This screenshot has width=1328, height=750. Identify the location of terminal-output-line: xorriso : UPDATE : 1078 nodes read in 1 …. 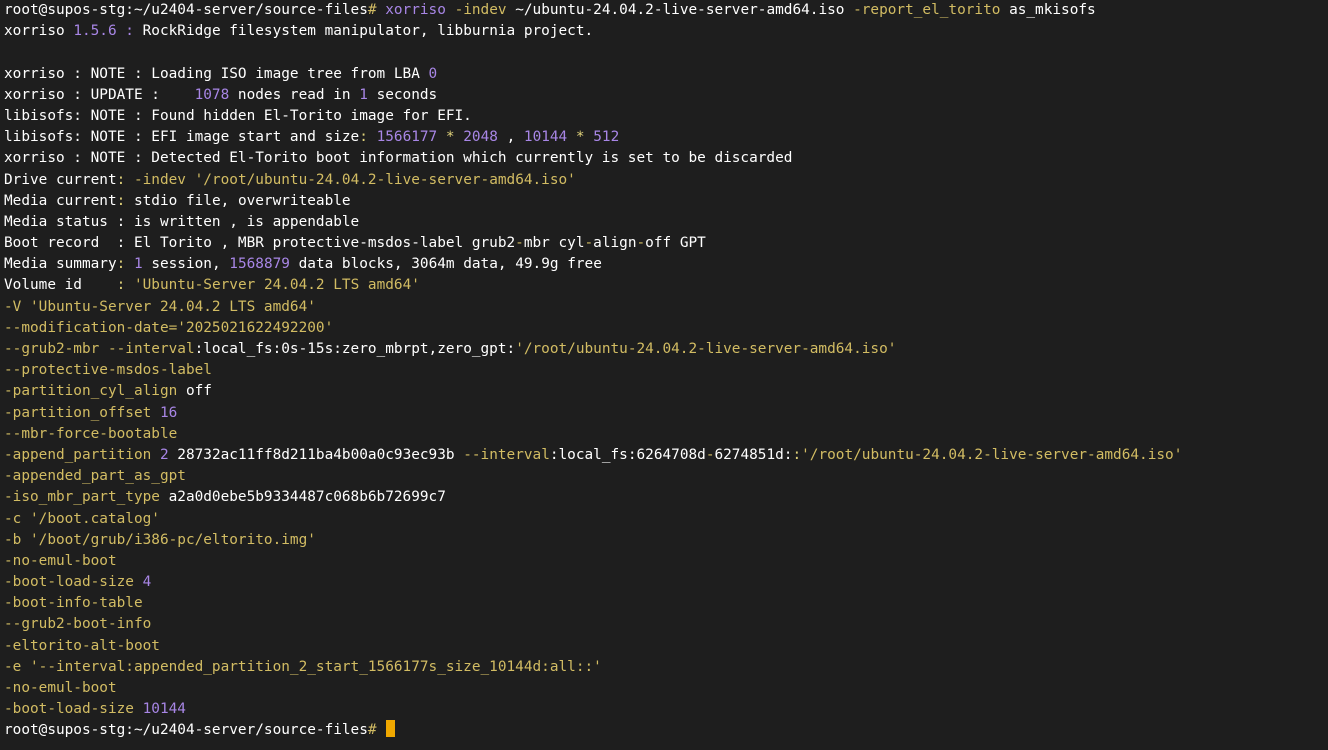
(666, 95).